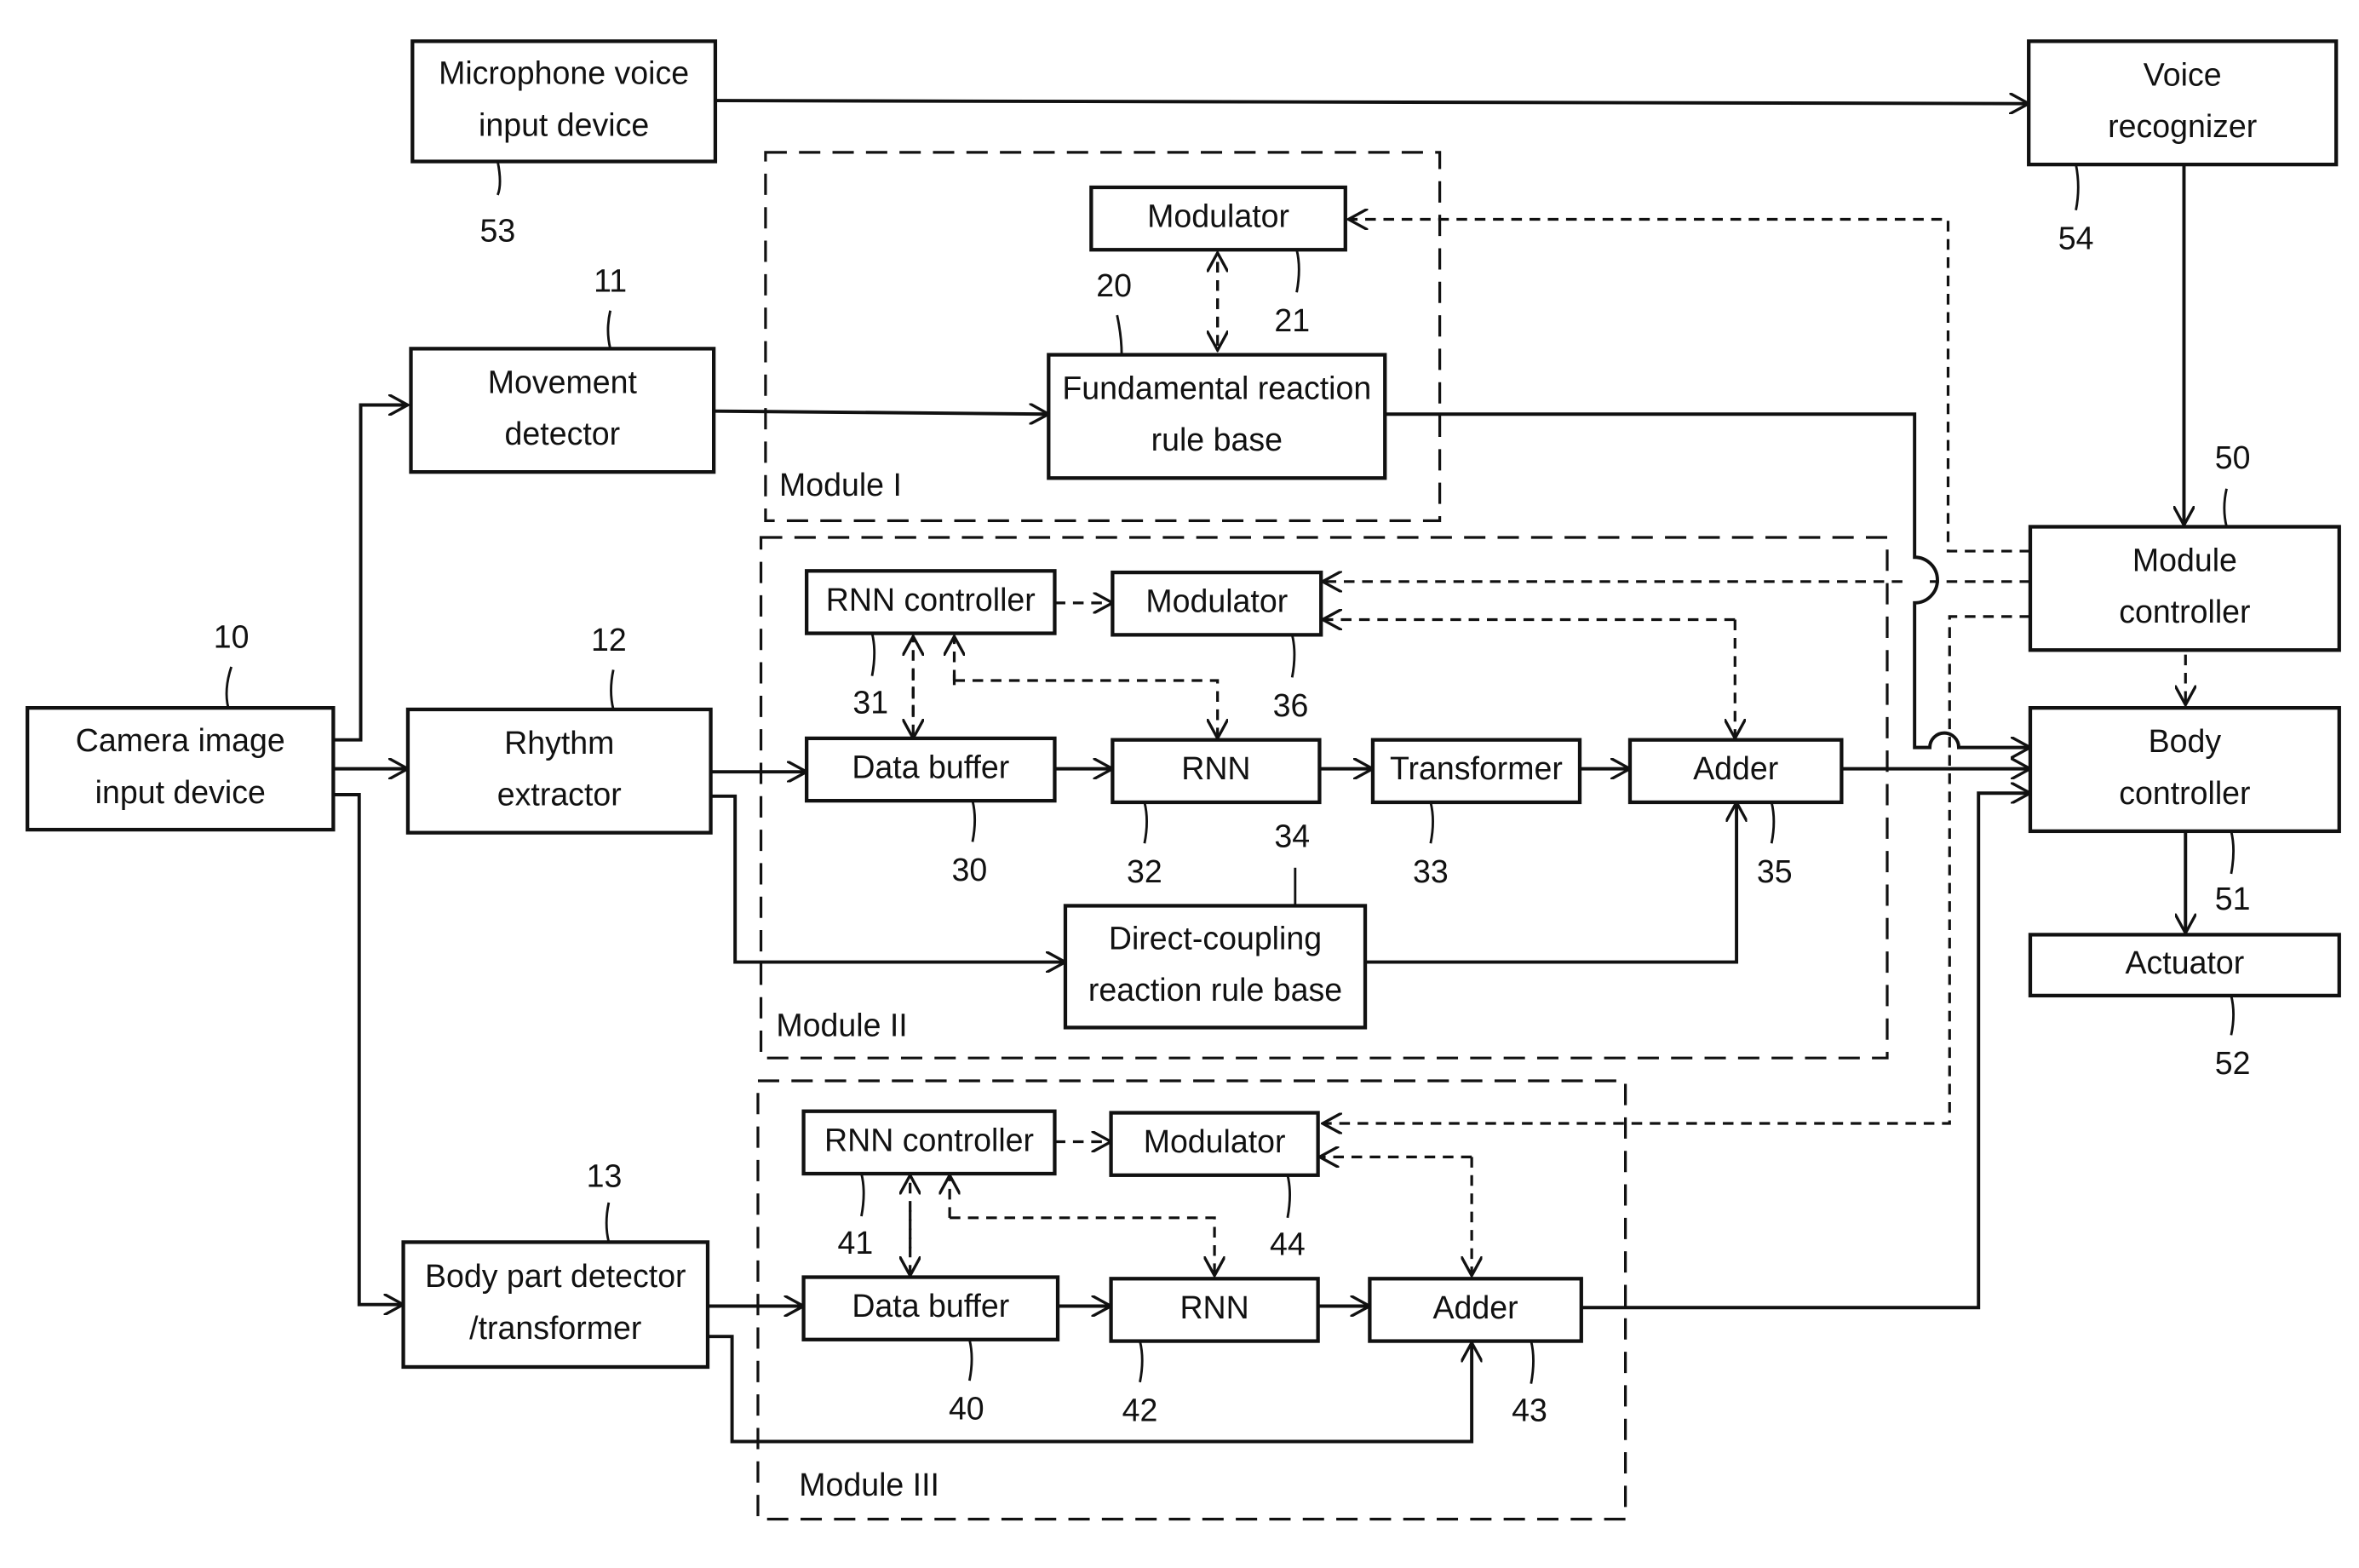 The width and height of the screenshot is (2359, 1568). Describe the element at coordinates (1288, 1244) in the screenshot. I see `reference-numeral: 44` at that location.